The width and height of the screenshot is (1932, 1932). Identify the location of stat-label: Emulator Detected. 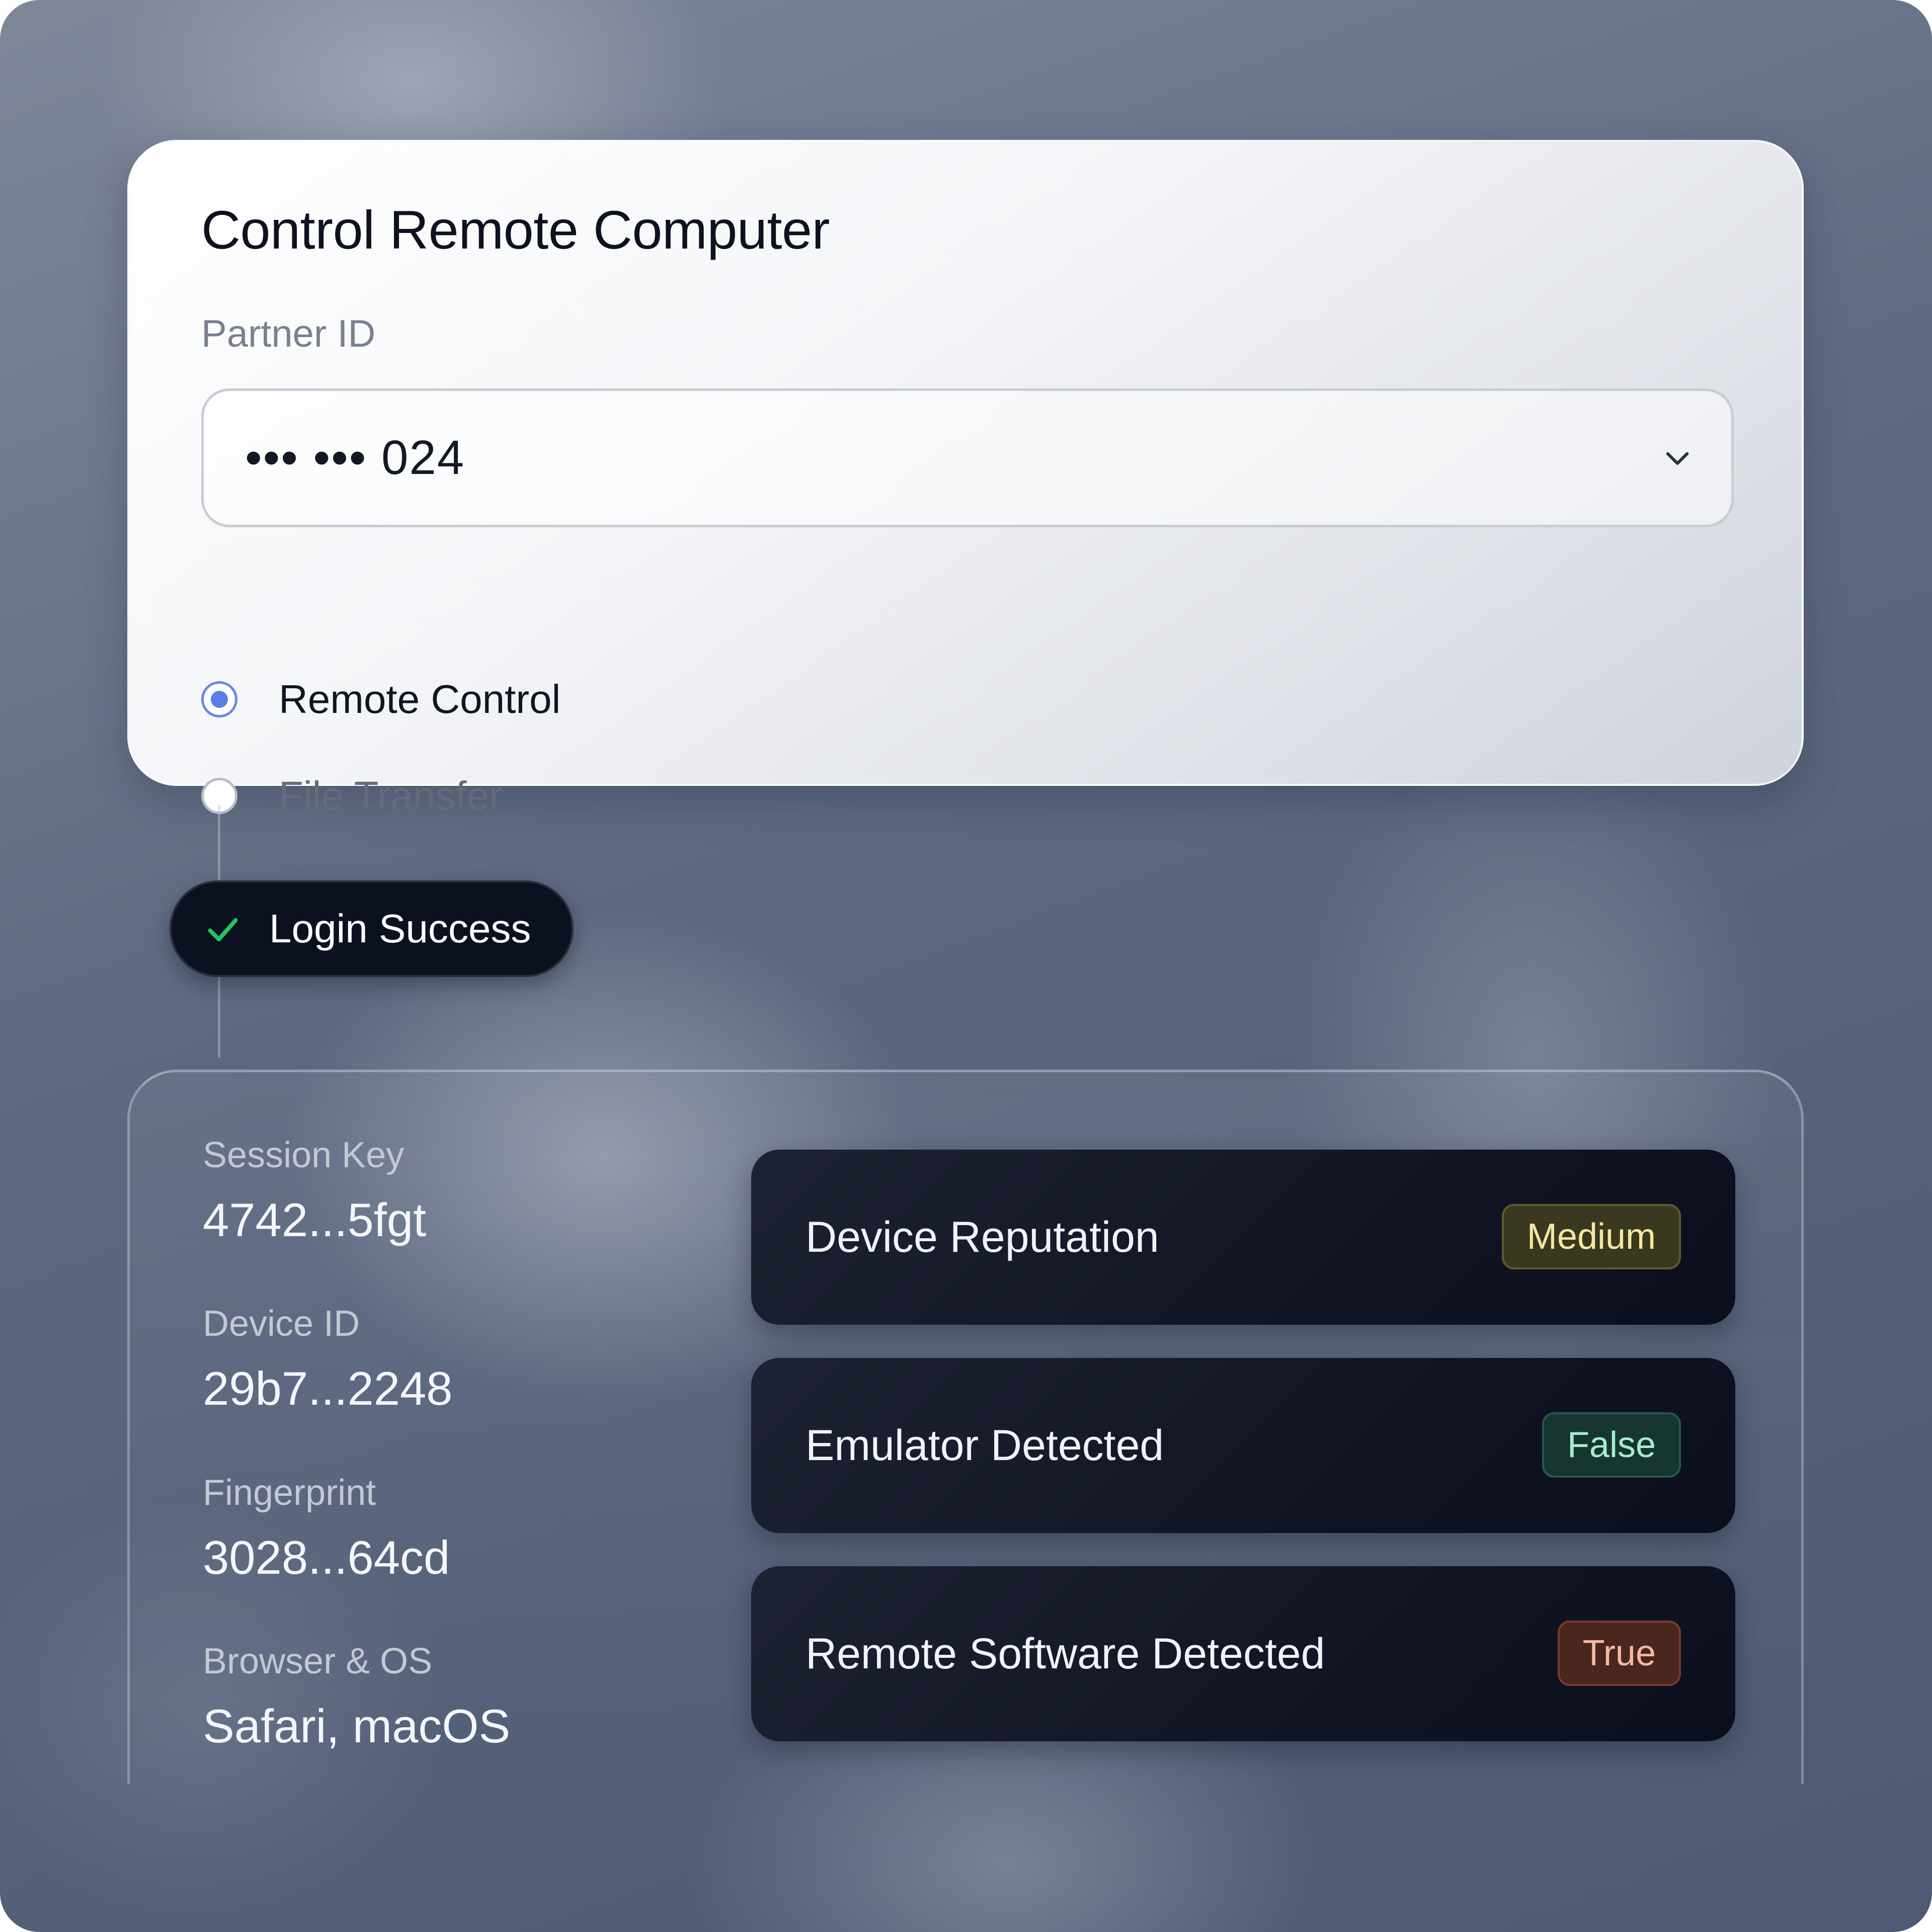
(985, 1445).